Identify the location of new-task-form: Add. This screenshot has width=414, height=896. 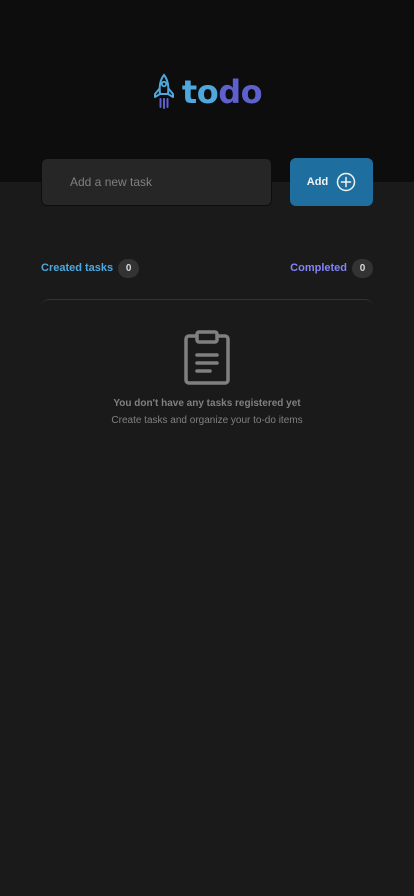
(207, 182).